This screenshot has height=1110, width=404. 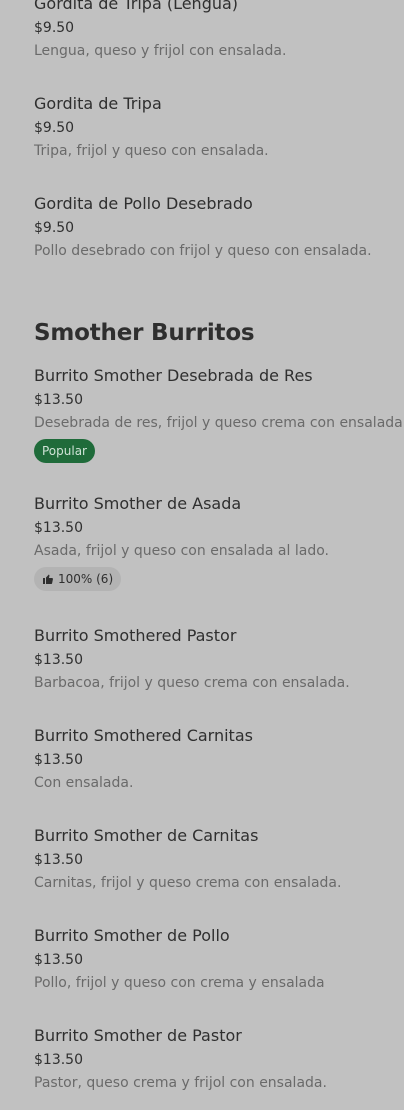 I want to click on item-description: Tripa, frijol y queso con ensalada., so click(x=151, y=151).